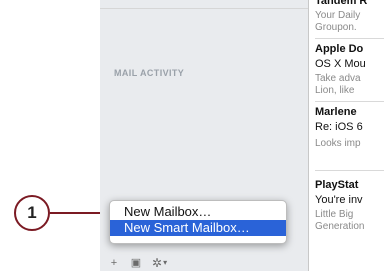 The height and width of the screenshot is (271, 384). What do you see at coordinates (334, 214) in the screenshot?
I see `message-preview-line: Little Big` at bounding box center [334, 214].